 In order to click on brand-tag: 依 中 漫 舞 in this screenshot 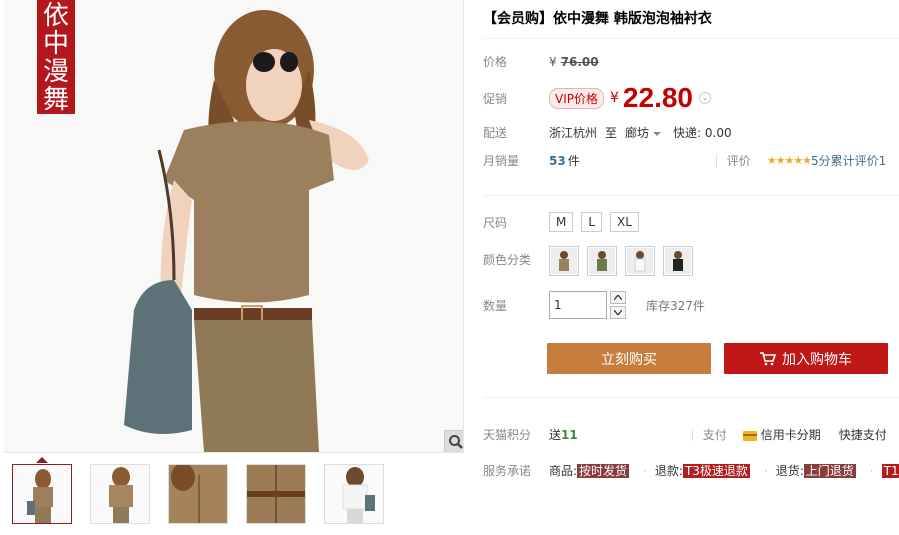, I will do `click(56, 57)`.